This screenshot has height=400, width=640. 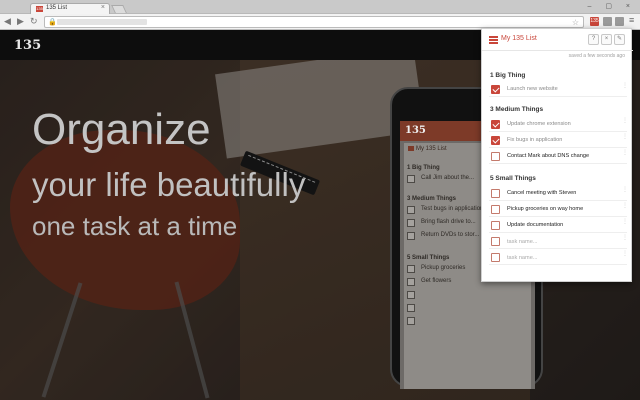 What do you see at coordinates (102, 22) in the screenshot?
I see `url-text` at bounding box center [102, 22].